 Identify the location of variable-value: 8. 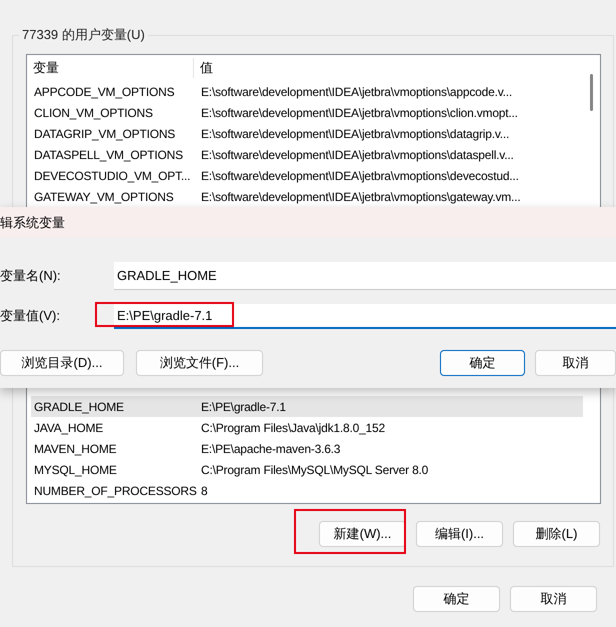
(204, 491).